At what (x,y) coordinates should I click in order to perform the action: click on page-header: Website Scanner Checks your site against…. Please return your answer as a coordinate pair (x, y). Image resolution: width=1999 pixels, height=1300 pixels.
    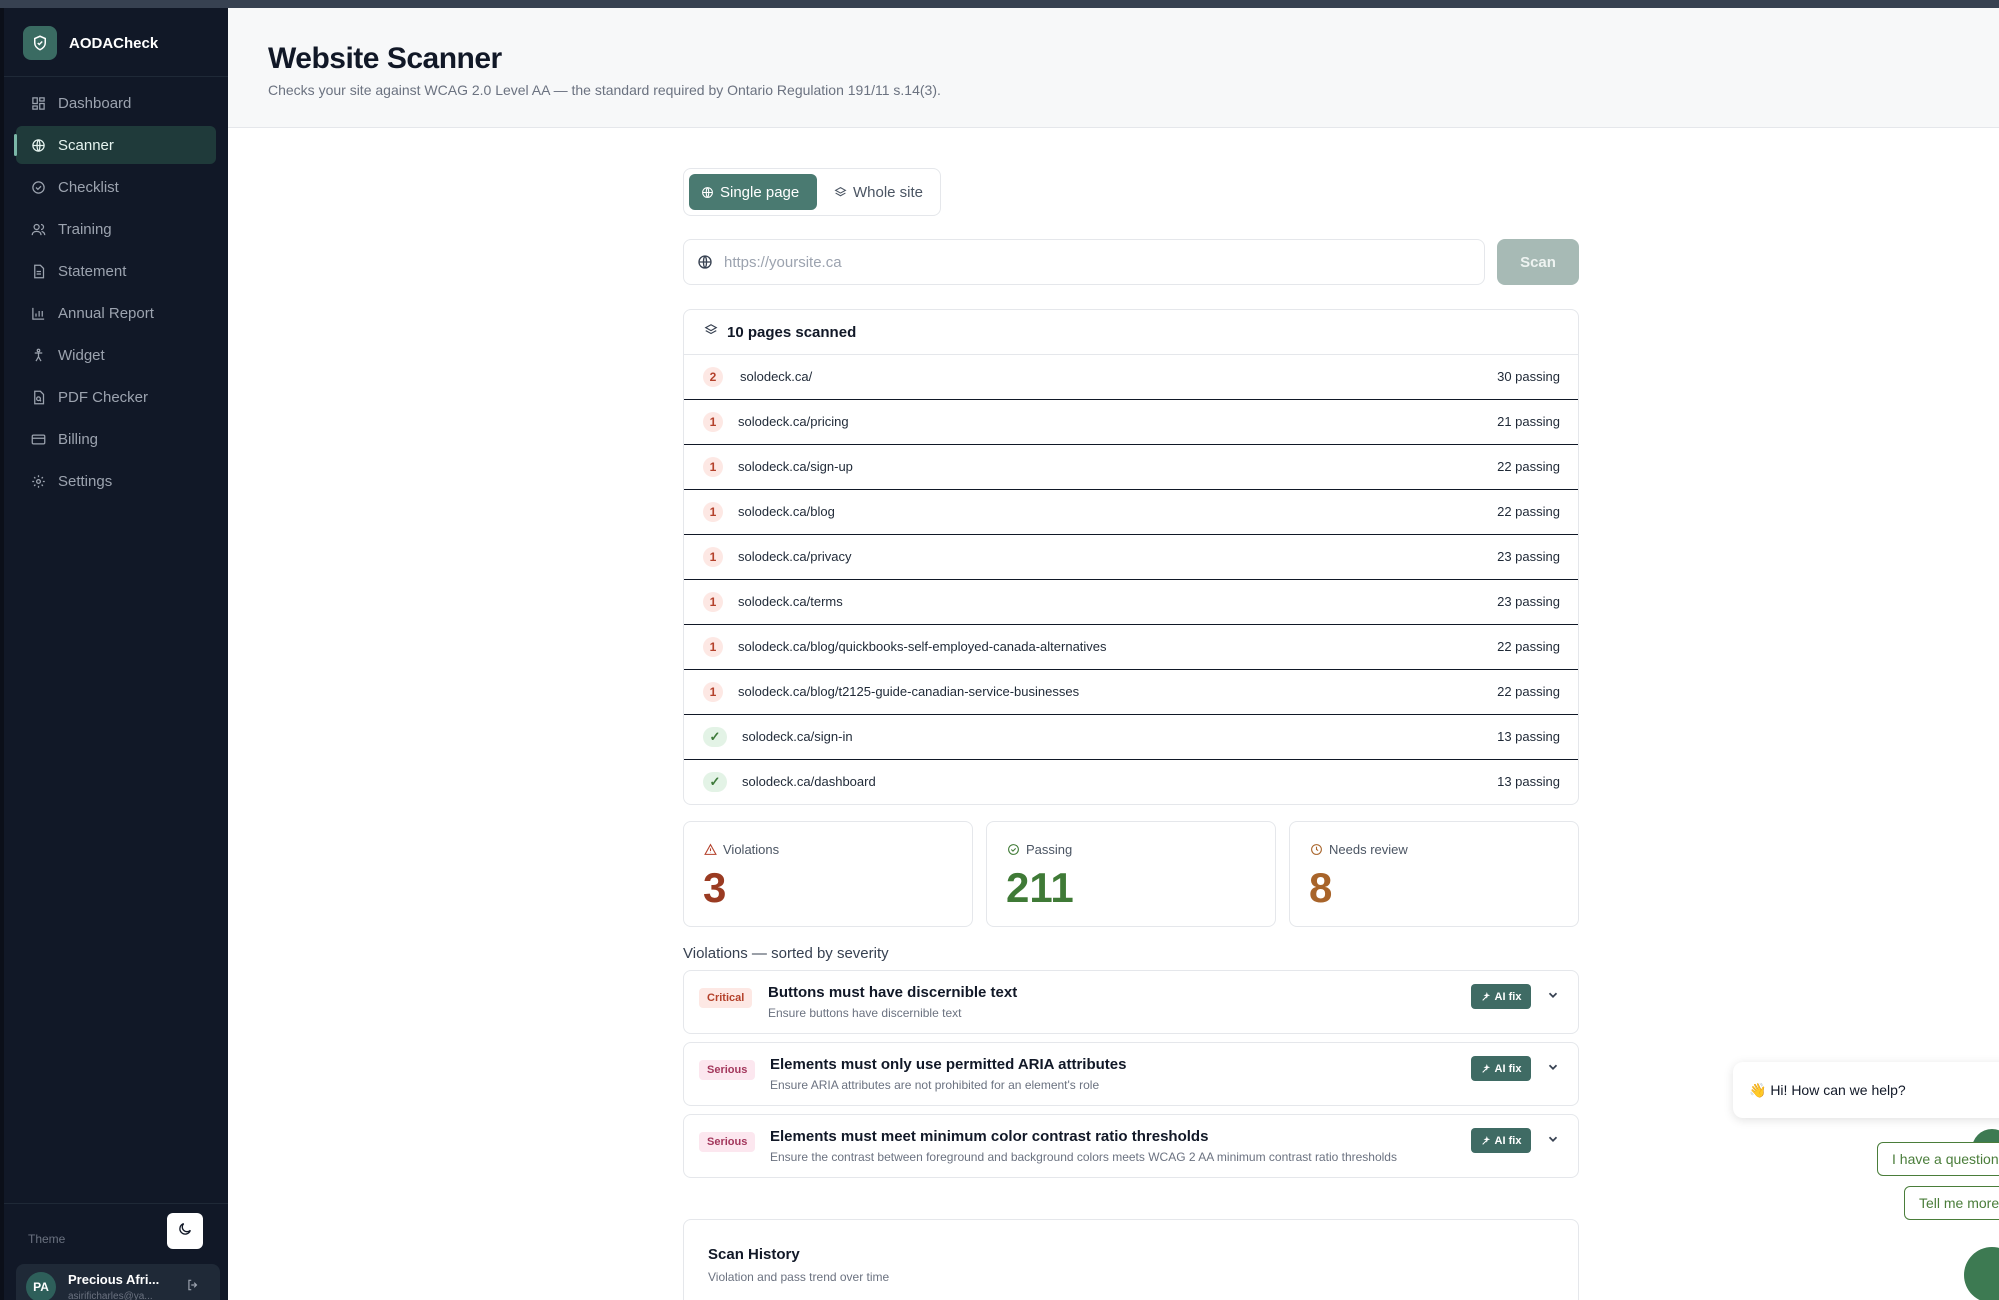
    Looking at the image, I should click on (1113, 68).